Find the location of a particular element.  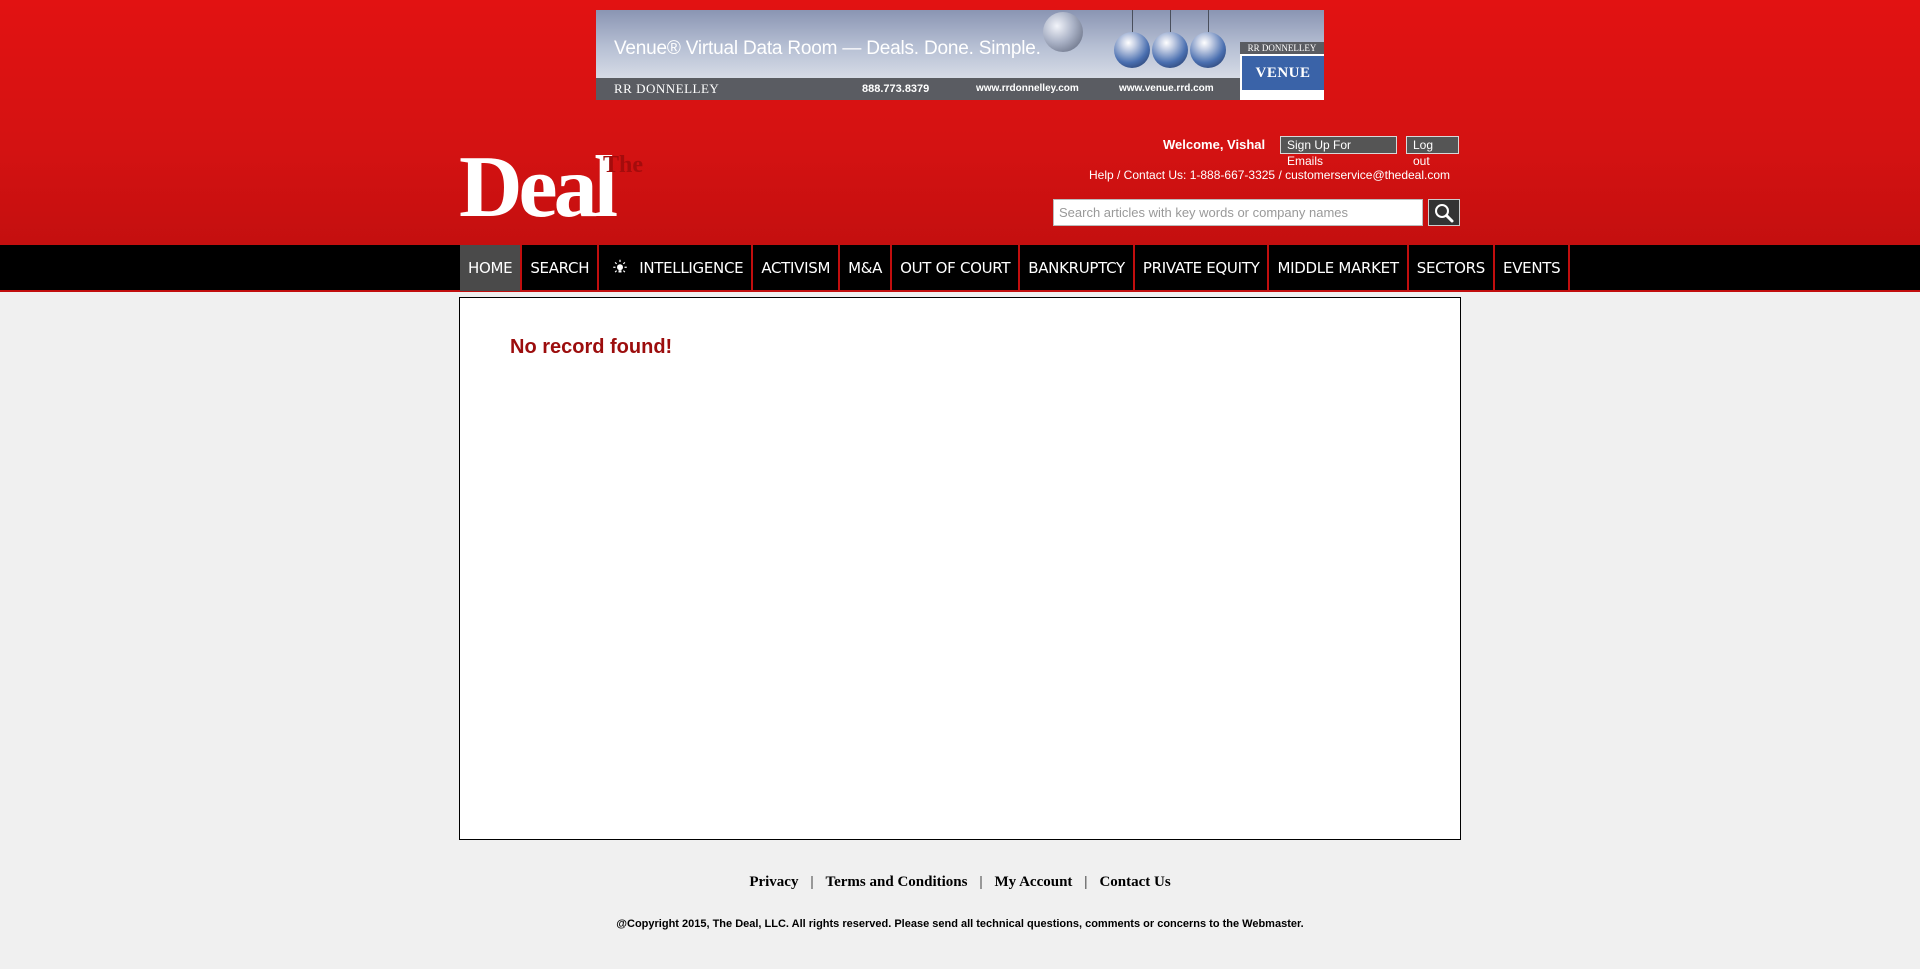

the-deal-logo: Deal The is located at coordinates (575, 187).